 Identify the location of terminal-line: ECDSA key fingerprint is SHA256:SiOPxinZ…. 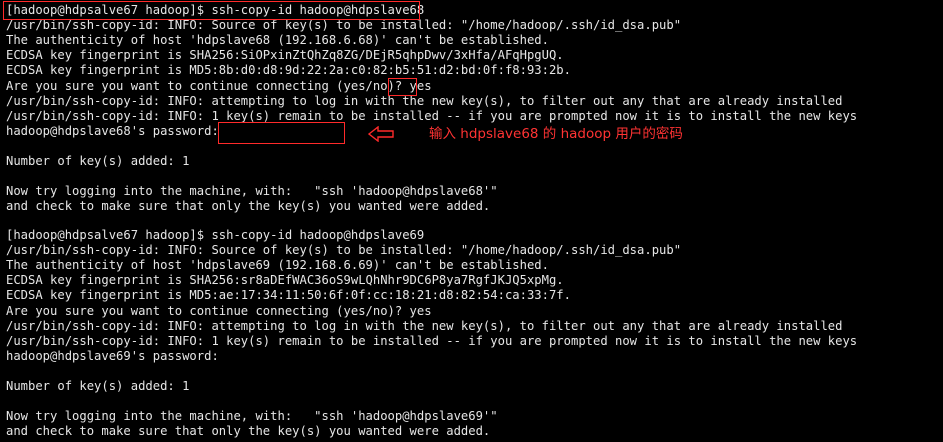
(285, 55).